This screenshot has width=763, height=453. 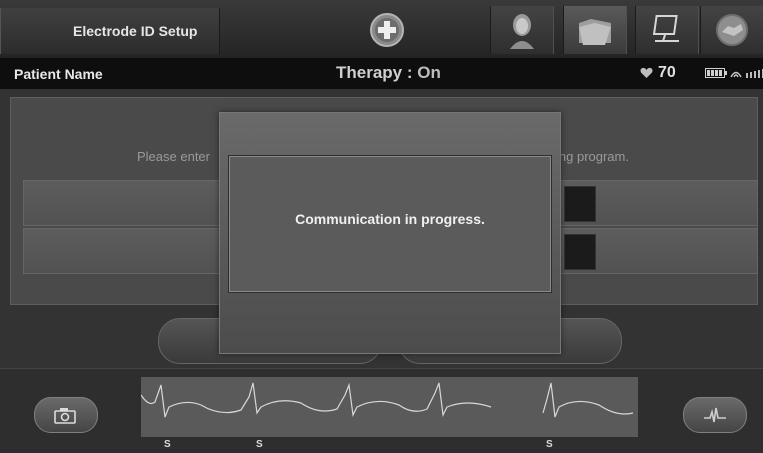 I want to click on patient-status-bar: Patient Name Therapy : On 70, so click(x=381, y=74).